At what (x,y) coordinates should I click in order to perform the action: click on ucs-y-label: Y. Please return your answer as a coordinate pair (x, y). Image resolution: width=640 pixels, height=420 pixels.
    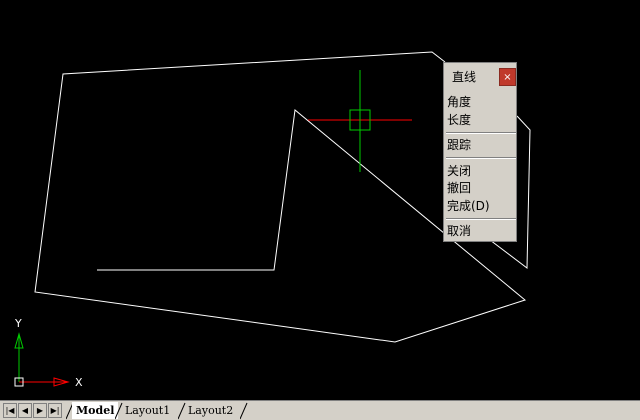
    Looking at the image, I should click on (18, 323).